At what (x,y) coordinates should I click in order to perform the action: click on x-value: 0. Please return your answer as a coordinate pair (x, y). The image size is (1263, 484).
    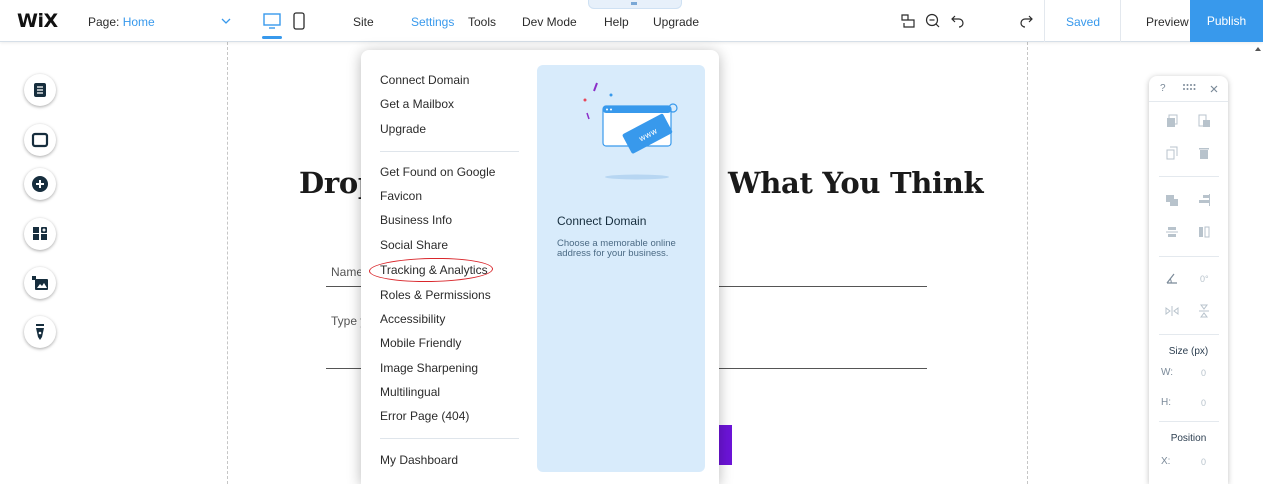
    Looking at the image, I should click on (1203, 462).